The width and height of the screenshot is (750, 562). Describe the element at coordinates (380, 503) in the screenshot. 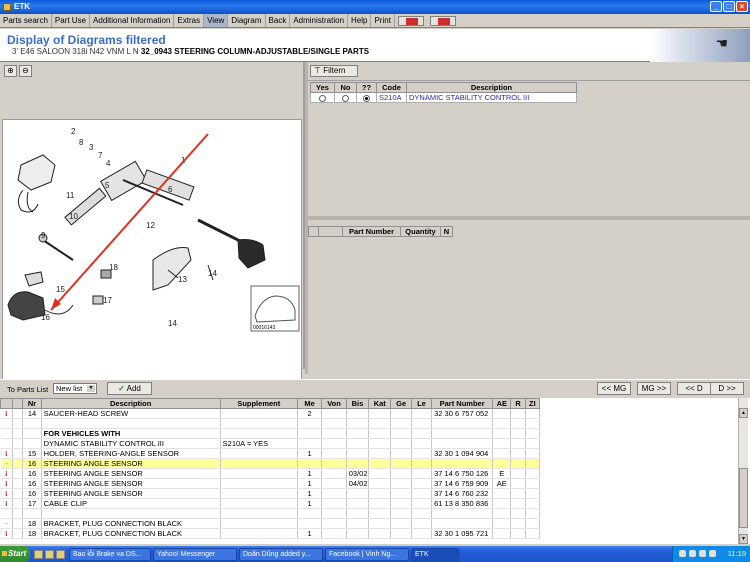

I see `row-kat` at that location.